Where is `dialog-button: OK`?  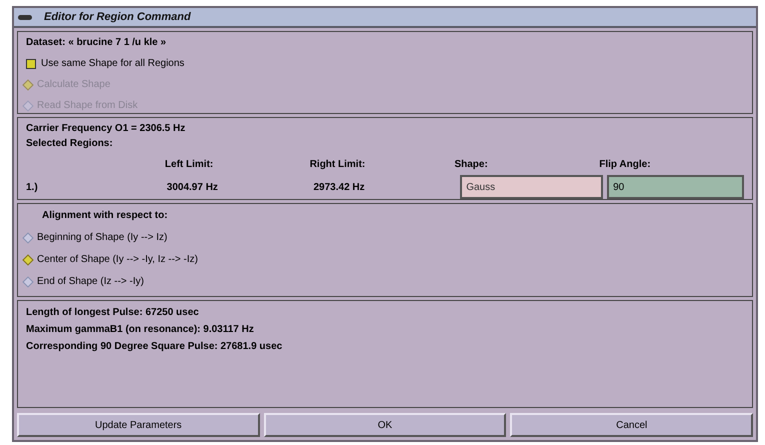
dialog-button: OK is located at coordinates (385, 425).